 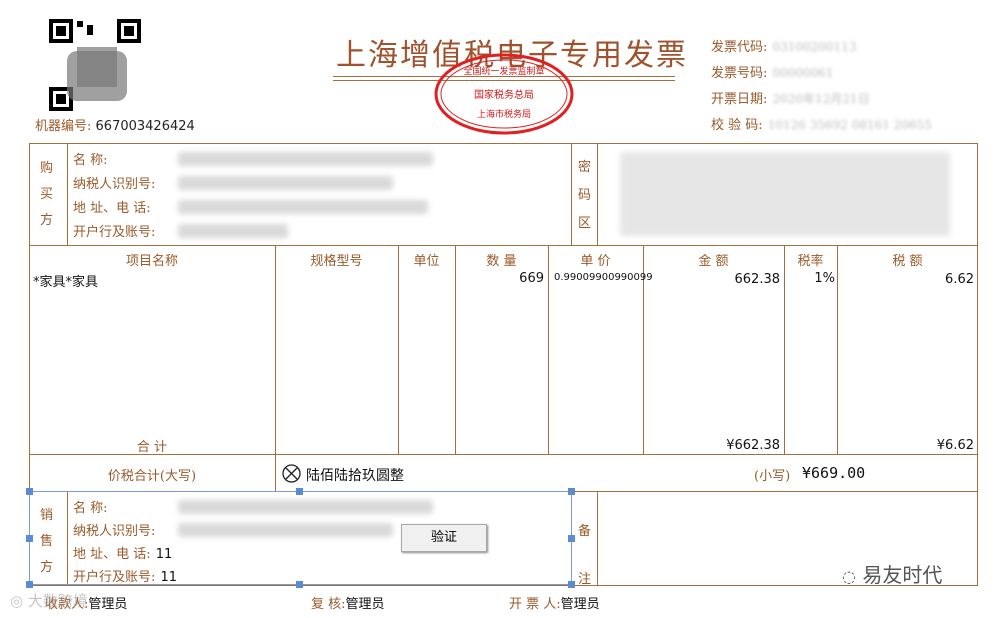 I want to click on buyer-name-label: 名 称:, so click(x=90, y=160).